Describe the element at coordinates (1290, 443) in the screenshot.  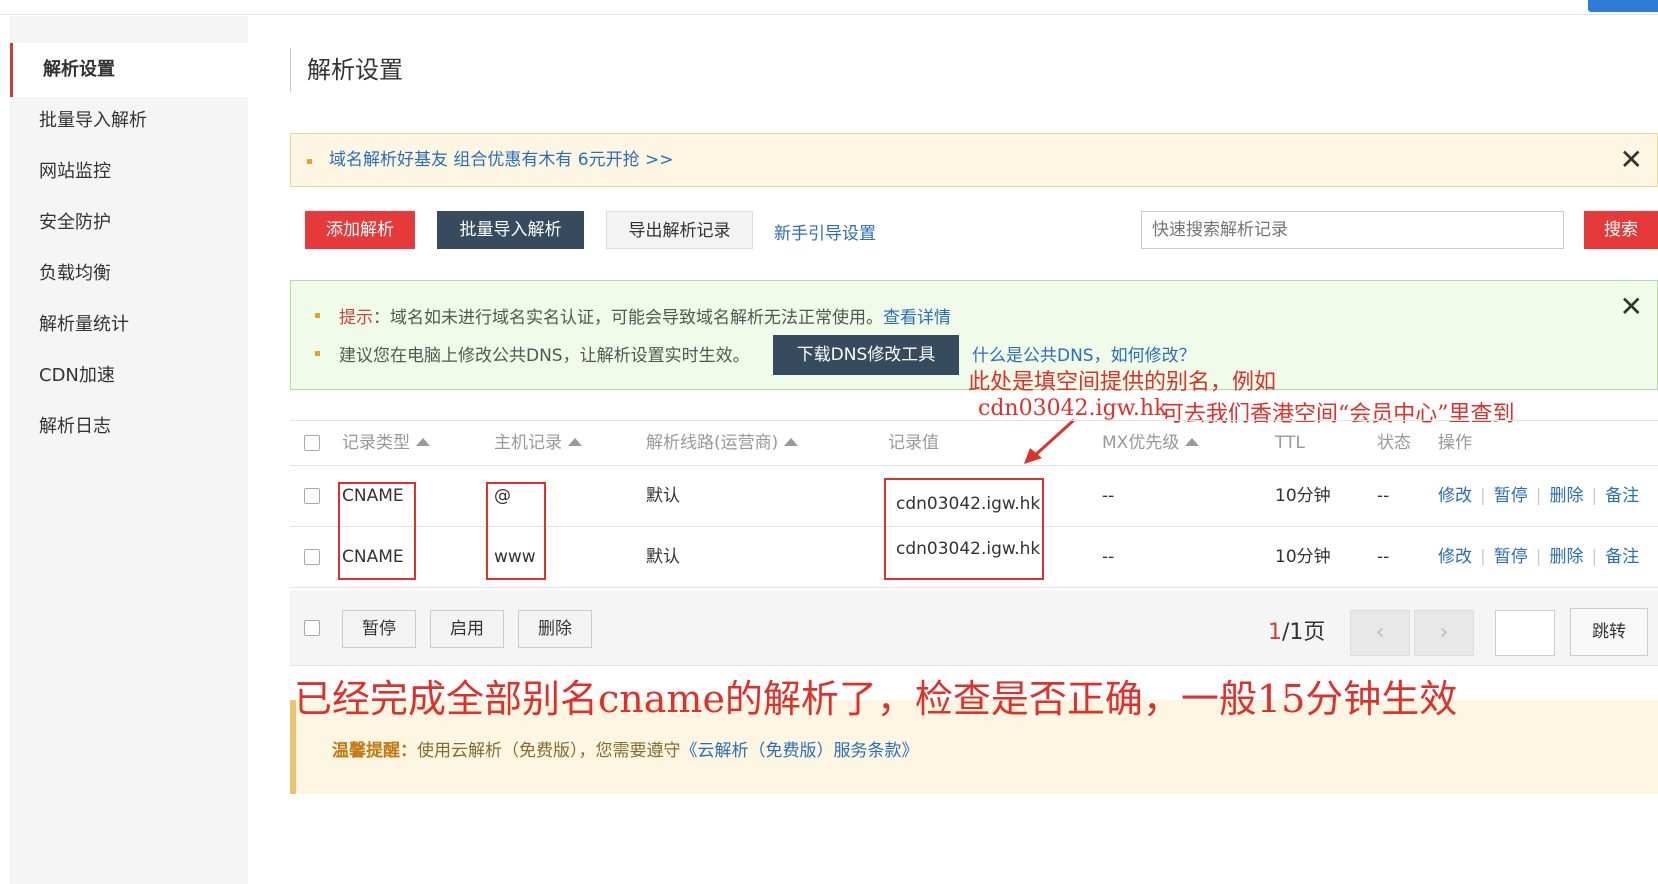
I see `col-ttl: TTL` at that location.